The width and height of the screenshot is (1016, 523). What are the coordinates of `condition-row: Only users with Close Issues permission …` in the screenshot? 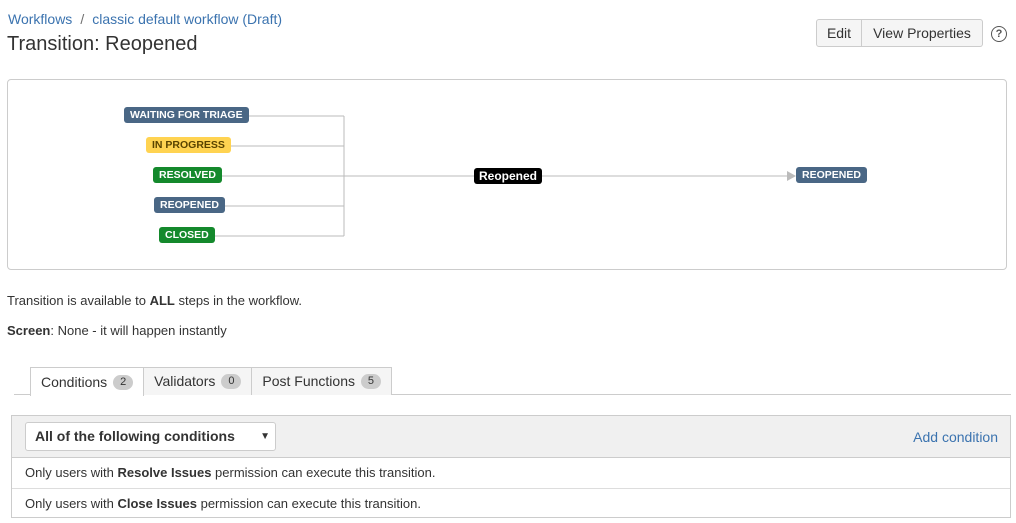 It's located at (511, 504).